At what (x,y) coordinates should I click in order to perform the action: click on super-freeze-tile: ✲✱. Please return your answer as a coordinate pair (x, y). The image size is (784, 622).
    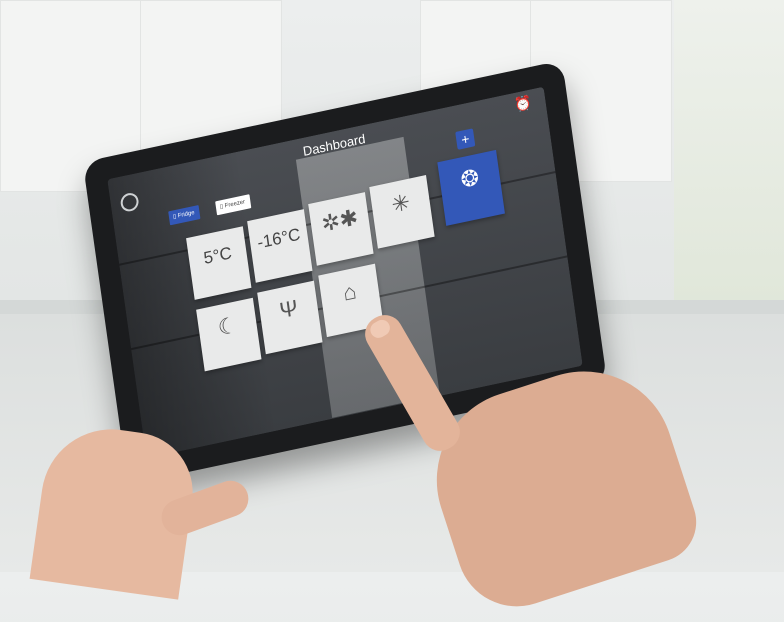
    Looking at the image, I should click on (341, 229).